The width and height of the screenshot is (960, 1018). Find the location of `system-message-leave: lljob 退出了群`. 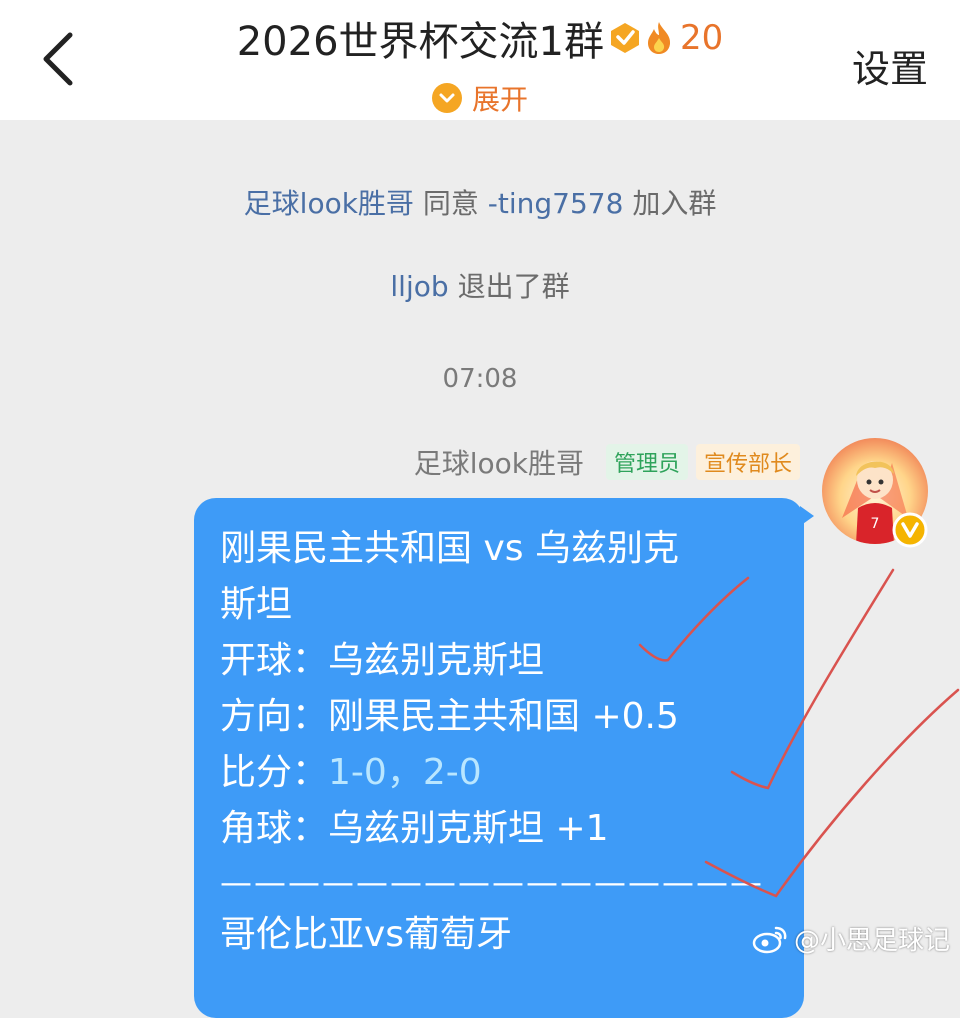

system-message-leave: lljob 退出了群 is located at coordinates (480, 285).